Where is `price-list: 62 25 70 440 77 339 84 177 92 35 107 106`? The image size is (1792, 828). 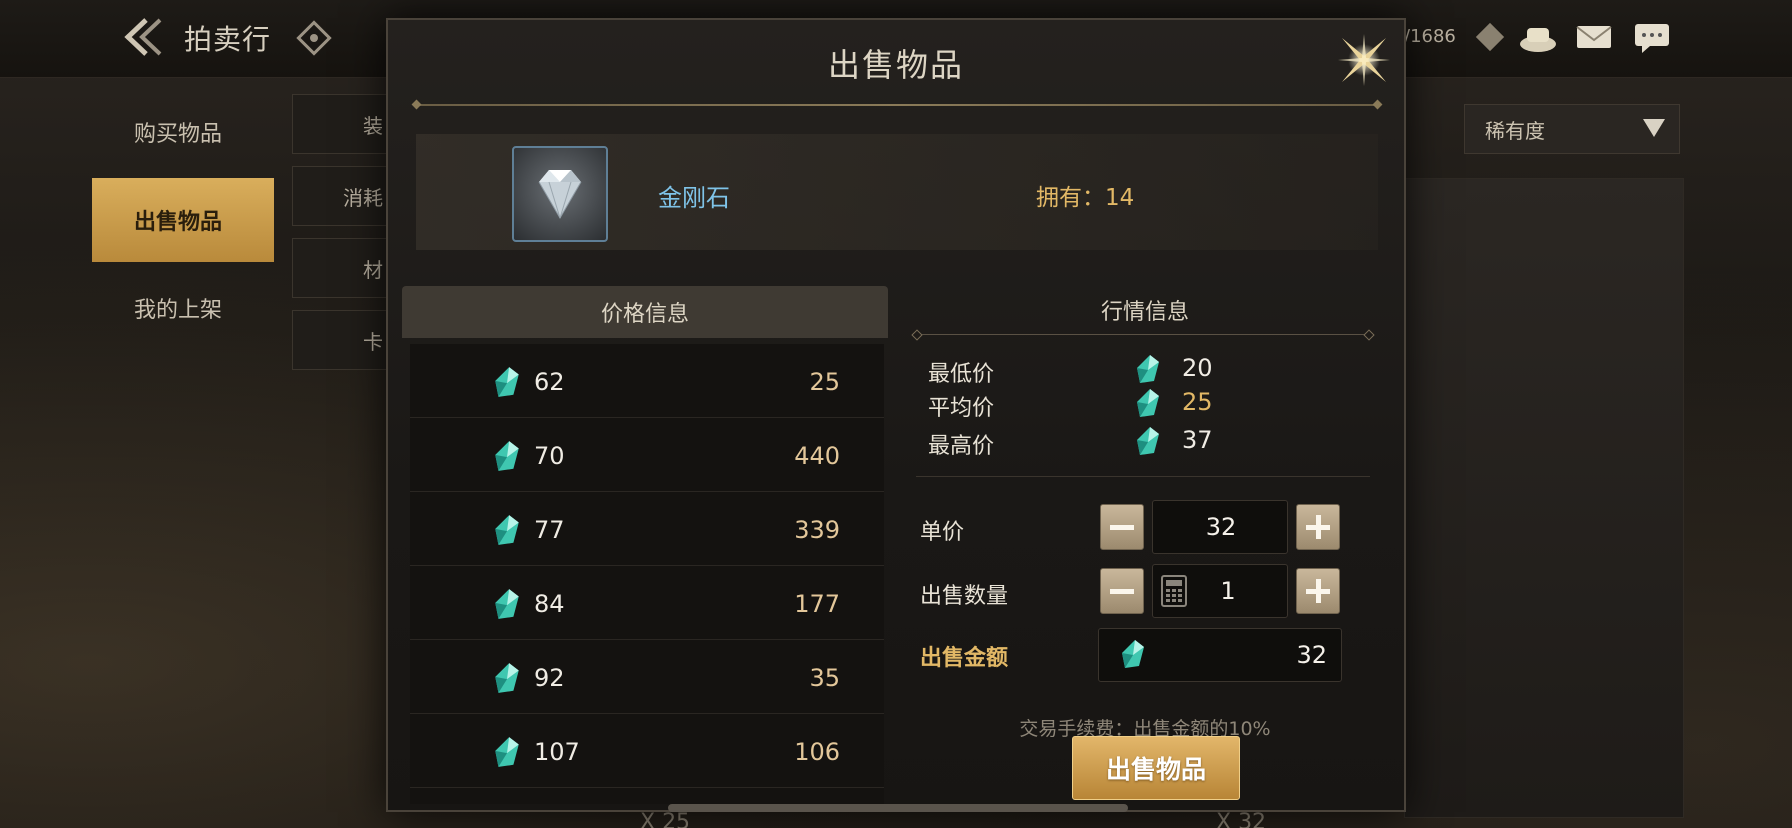 price-list: 62 25 70 440 77 339 84 177 92 35 107 106 is located at coordinates (647, 574).